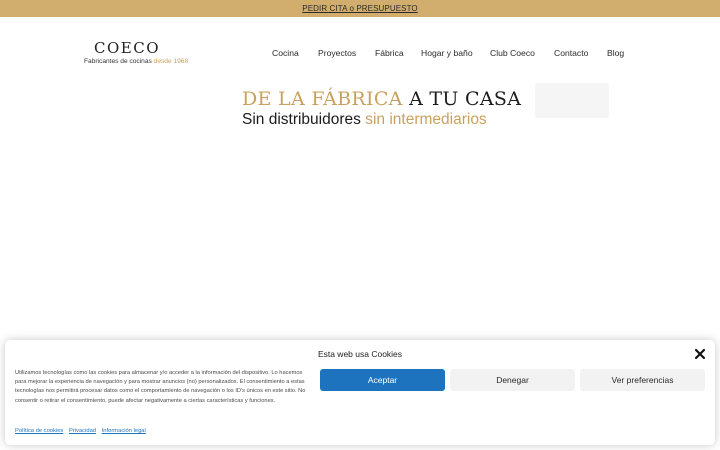 Image resolution: width=720 pixels, height=450 pixels. I want to click on accept-button: Aceptar, so click(382, 380).